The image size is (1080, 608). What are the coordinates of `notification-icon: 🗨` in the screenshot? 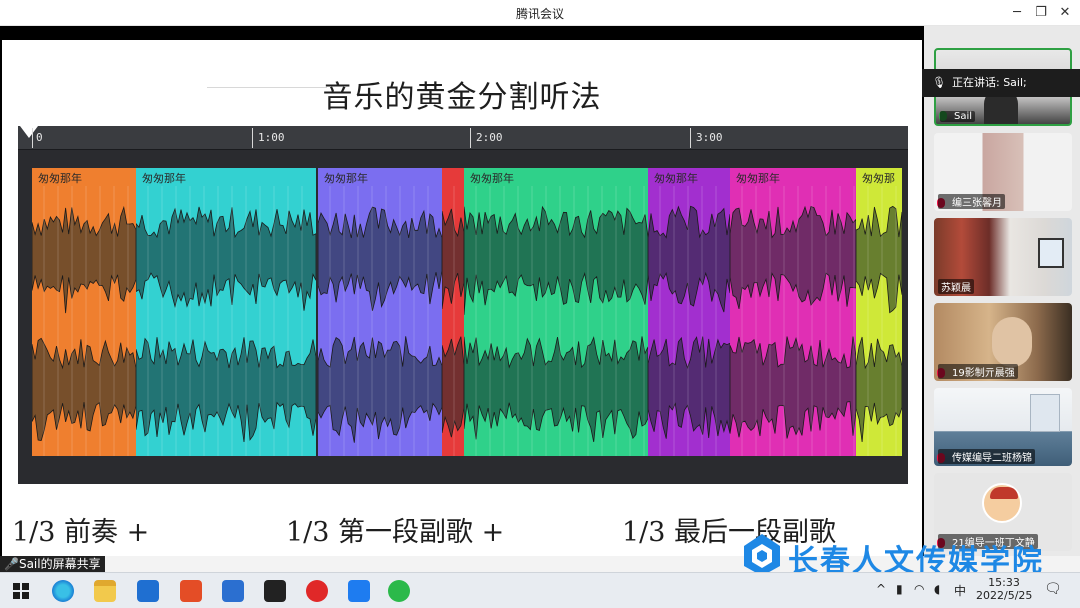 It's located at (1053, 589).